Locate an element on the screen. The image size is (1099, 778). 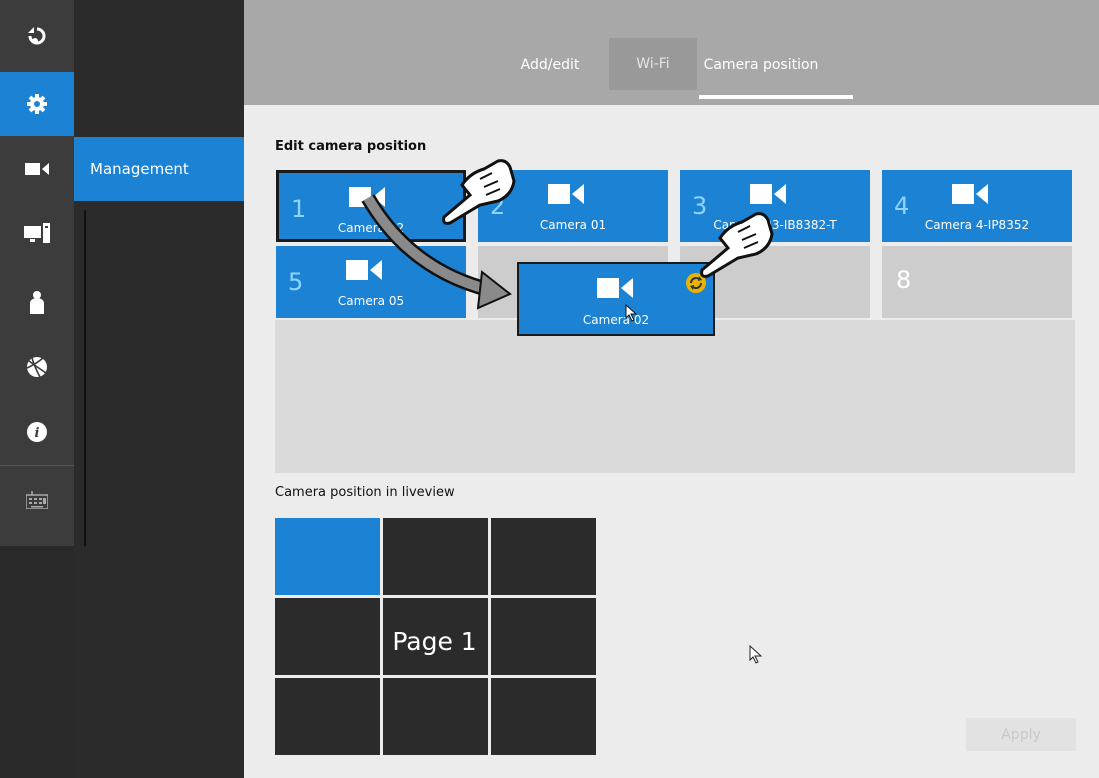
tile-number: 4 is located at coordinates (902, 206).